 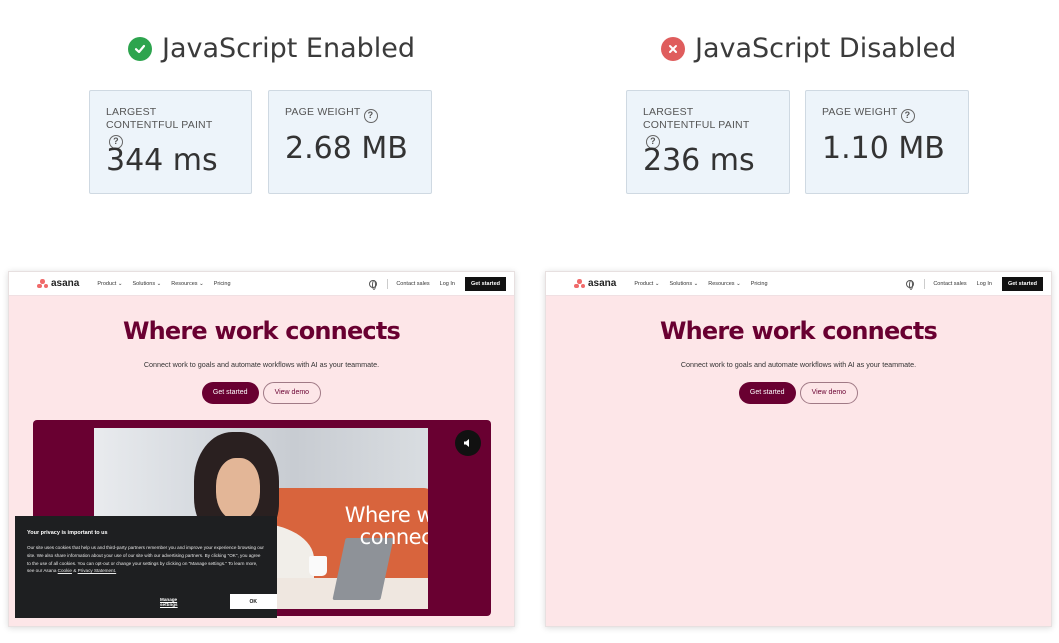 I want to click on cookie-policy-link: Cookie, so click(x=65, y=570).